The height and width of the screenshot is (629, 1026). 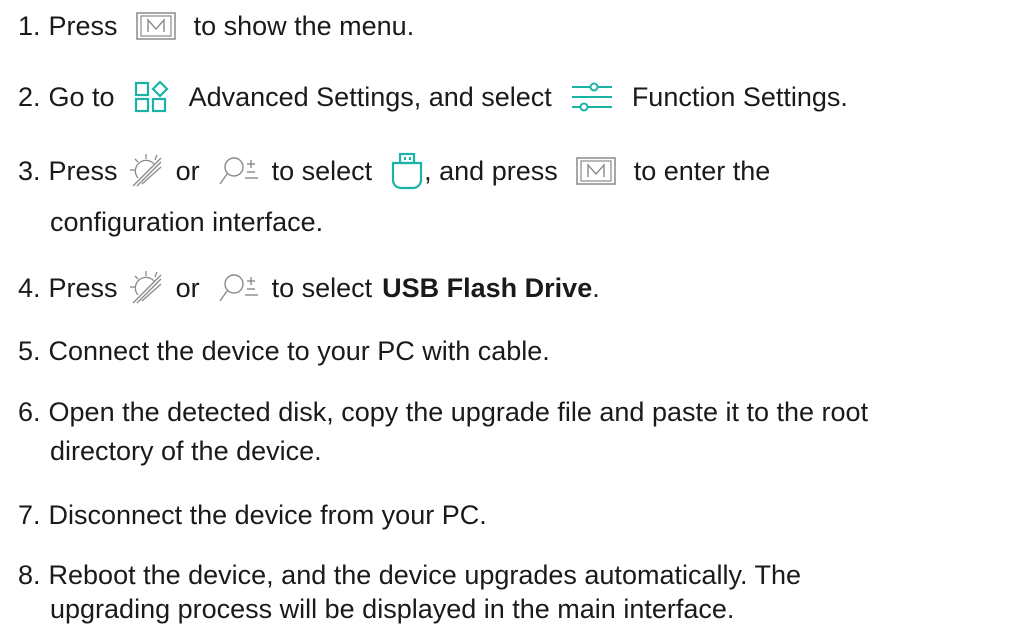 I want to click on step-7: 7. Disconnect the device from your PC., so click(x=252, y=515).